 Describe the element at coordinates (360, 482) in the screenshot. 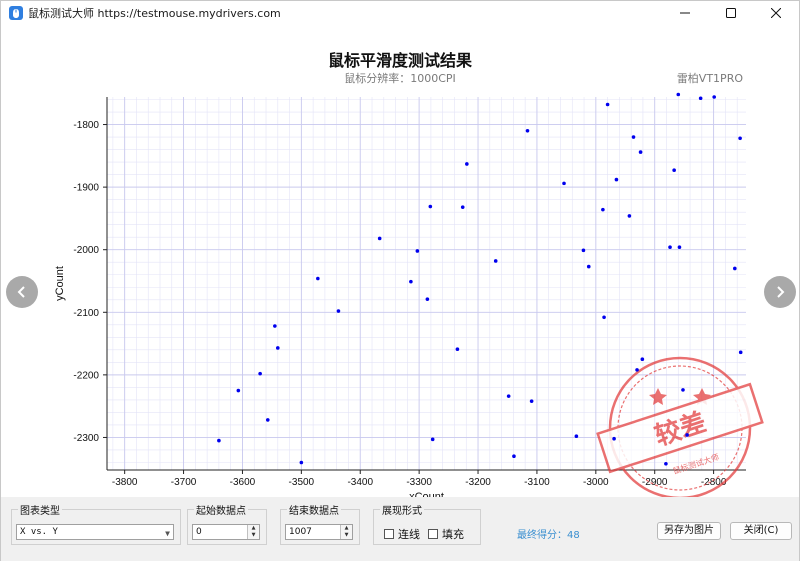

I see `x-tick-label: -3400` at that location.